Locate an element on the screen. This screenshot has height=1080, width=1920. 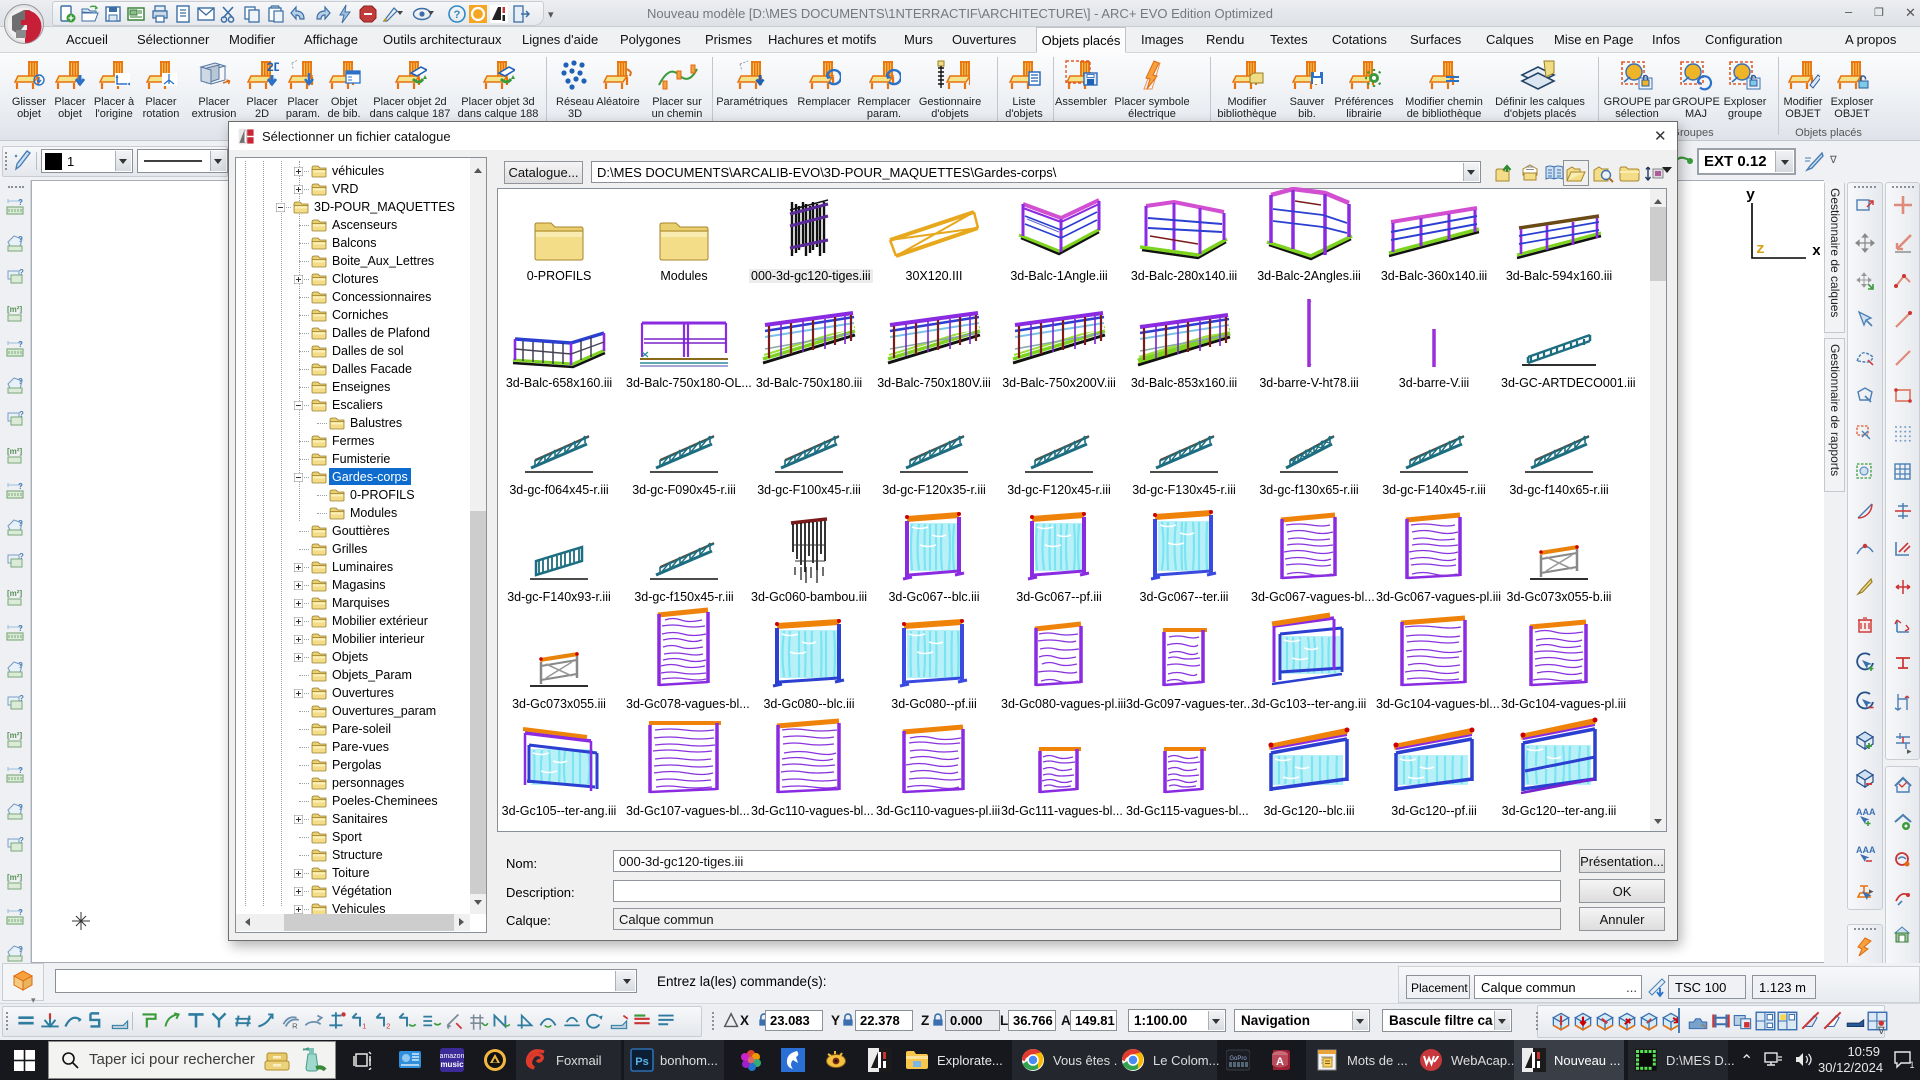
svg-text: R is located at coordinates (295, 1026).